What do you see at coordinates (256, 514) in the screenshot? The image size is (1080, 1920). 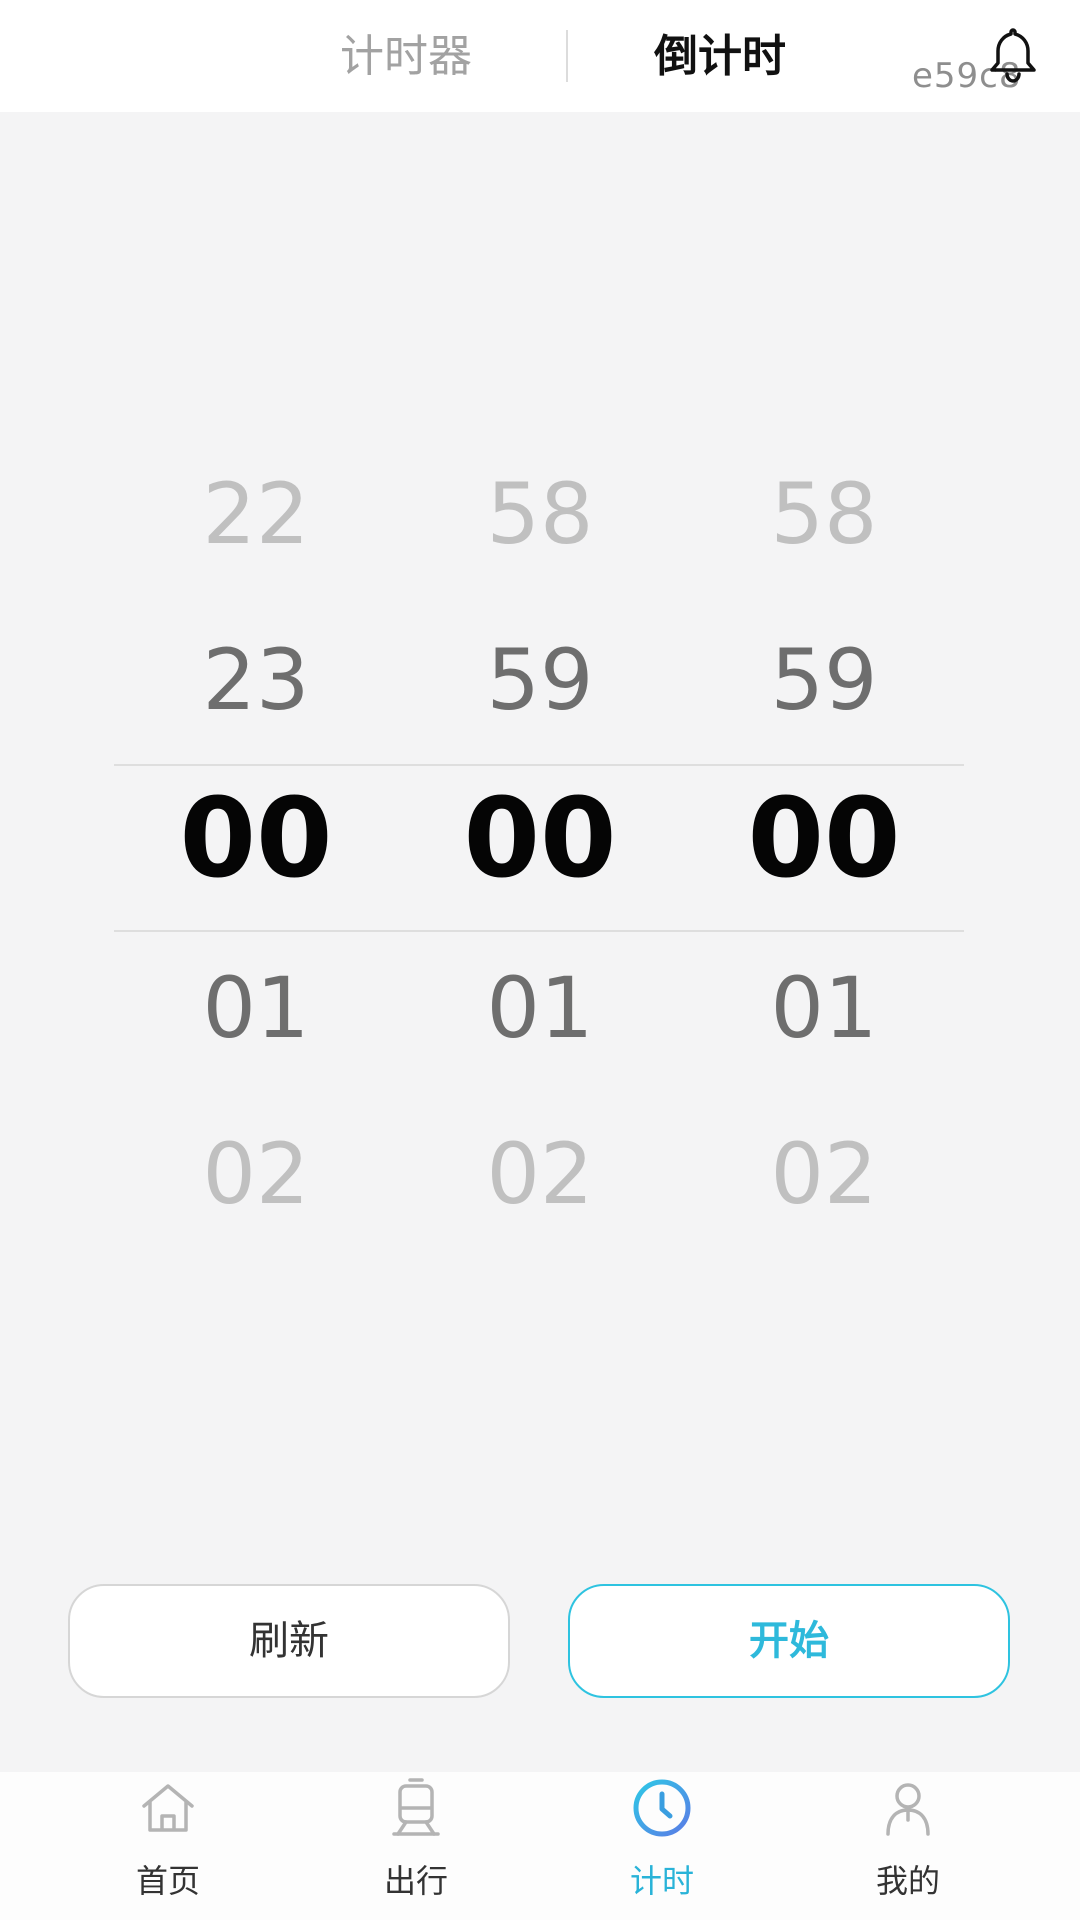 I see `picker-item: 22` at bounding box center [256, 514].